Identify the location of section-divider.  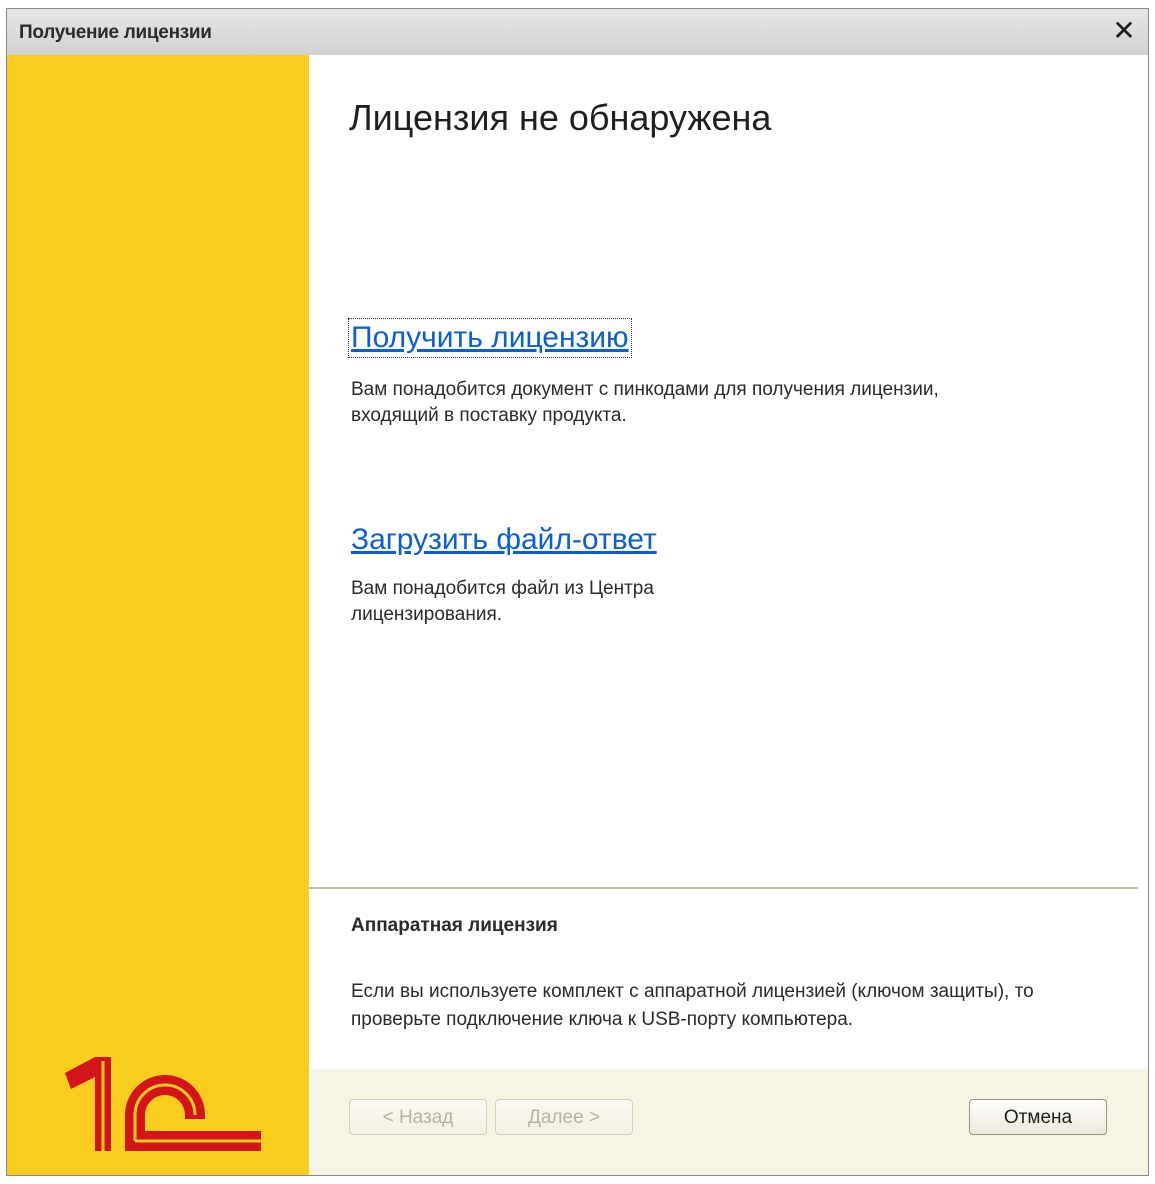
(723, 888).